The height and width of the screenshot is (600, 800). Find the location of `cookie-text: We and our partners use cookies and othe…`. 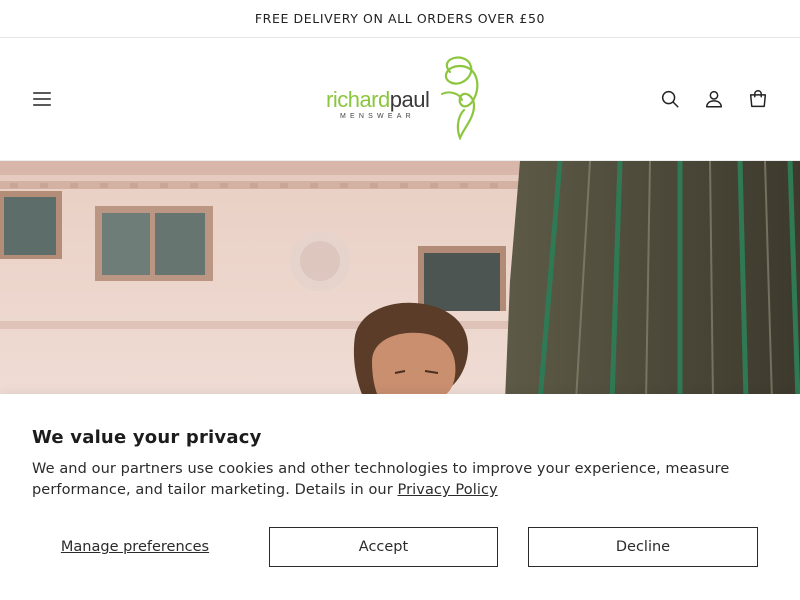

cookie-text: We and our partners use cookies and othe… is located at coordinates (382, 480).